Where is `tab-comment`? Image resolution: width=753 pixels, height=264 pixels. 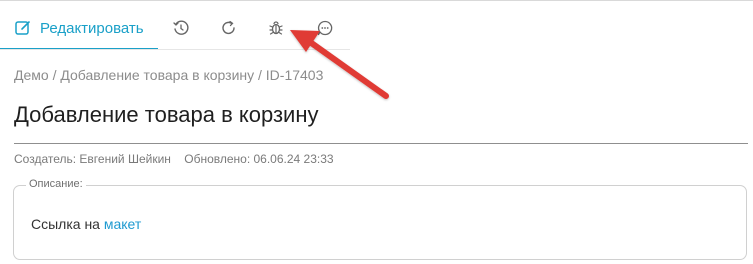 tab-comment is located at coordinates (325, 28).